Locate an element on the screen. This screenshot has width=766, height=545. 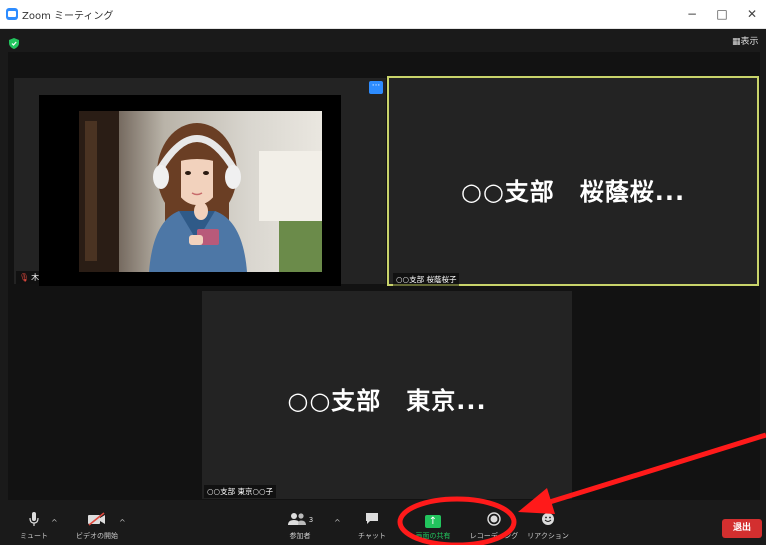
participant-name-tag: ○○支部 東京○○子 is located at coordinates (240, 491).